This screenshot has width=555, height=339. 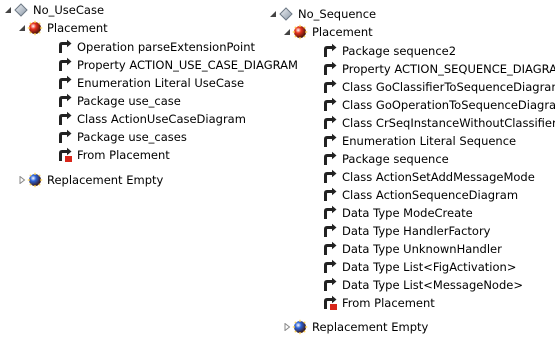 I want to click on tree-node-label: Class ActionUseCaseDiagram, so click(x=161, y=119).